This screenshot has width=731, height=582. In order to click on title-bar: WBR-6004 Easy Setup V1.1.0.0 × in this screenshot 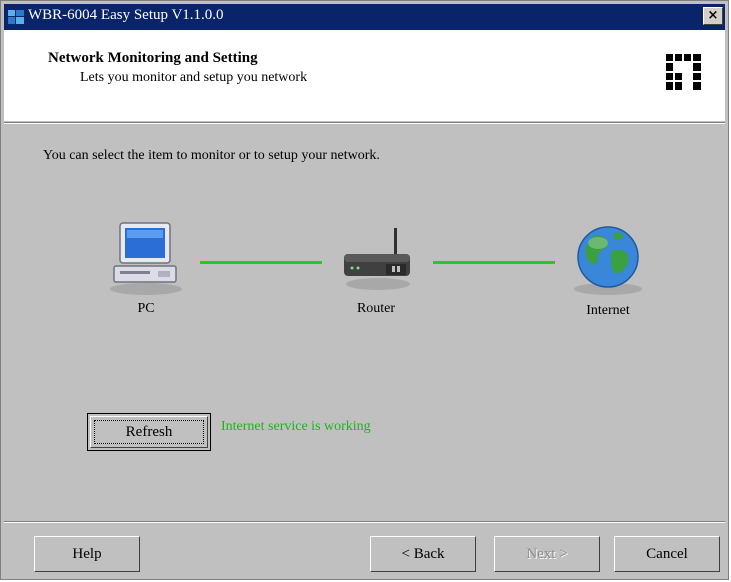, I will do `click(364, 17)`.